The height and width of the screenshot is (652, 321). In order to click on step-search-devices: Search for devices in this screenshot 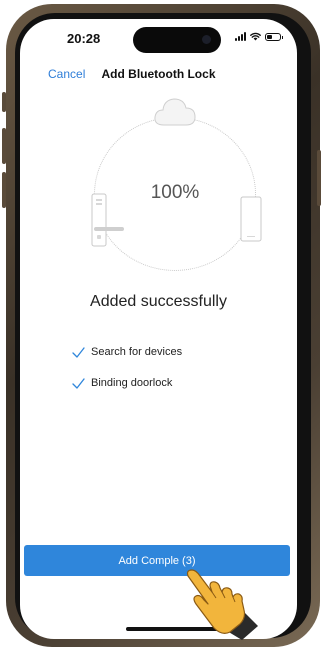, I will do `click(127, 352)`.